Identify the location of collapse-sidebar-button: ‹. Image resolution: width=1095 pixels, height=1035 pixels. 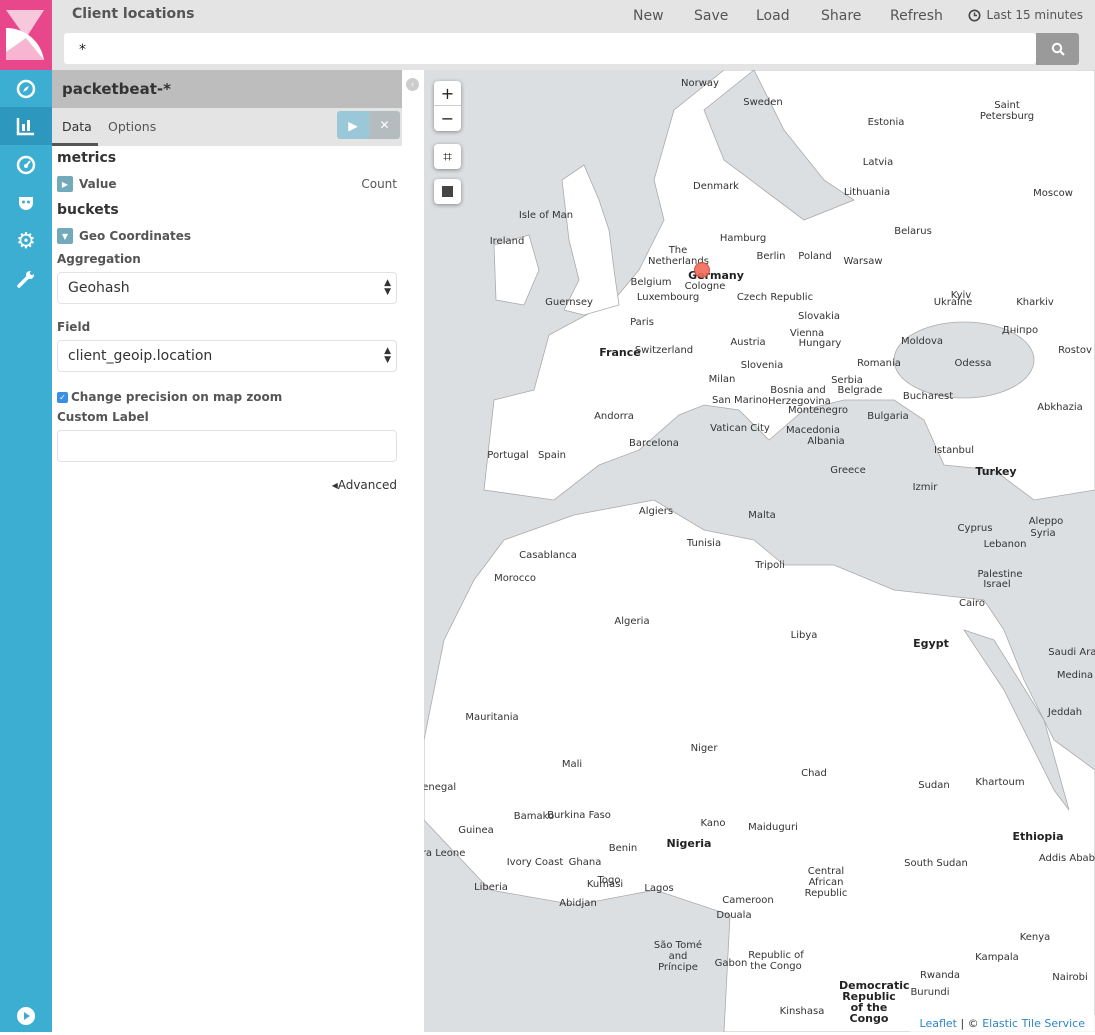
(412, 84).